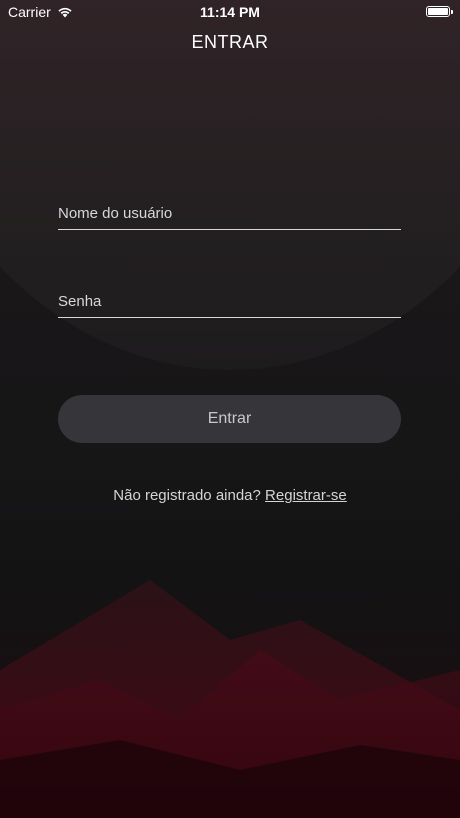 Image resolution: width=460 pixels, height=818 pixels. I want to click on username-field, so click(229, 212).